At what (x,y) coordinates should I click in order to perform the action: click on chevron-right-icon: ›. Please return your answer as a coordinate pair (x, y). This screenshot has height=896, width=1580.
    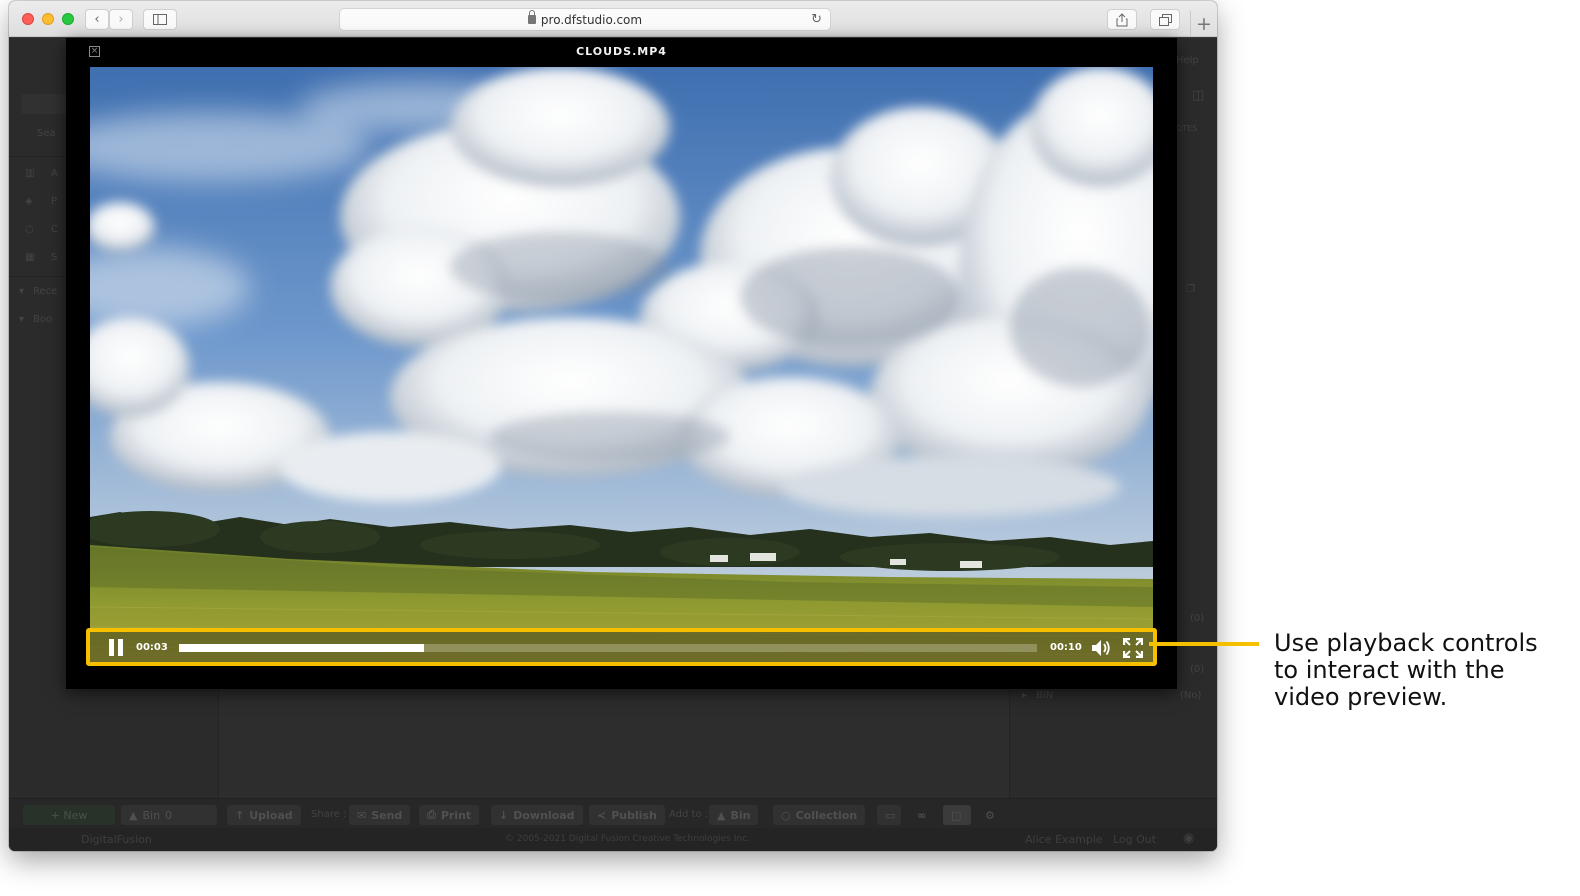
    Looking at the image, I should click on (121, 19).